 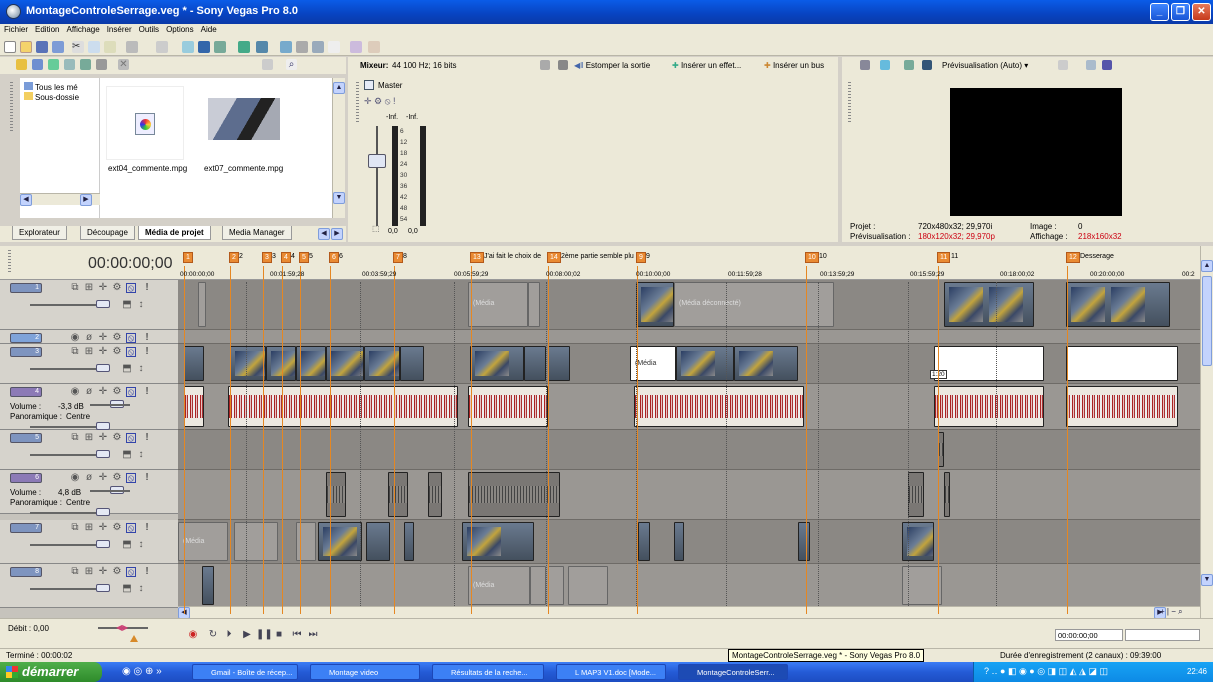 What do you see at coordinates (812, 257) in the screenshot?
I see `marker-flag: 10` at bounding box center [812, 257].